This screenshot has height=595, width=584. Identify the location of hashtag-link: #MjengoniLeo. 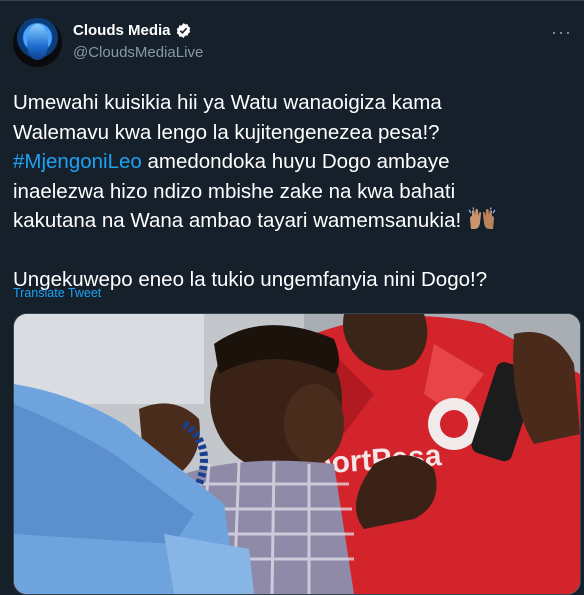
(77, 161).